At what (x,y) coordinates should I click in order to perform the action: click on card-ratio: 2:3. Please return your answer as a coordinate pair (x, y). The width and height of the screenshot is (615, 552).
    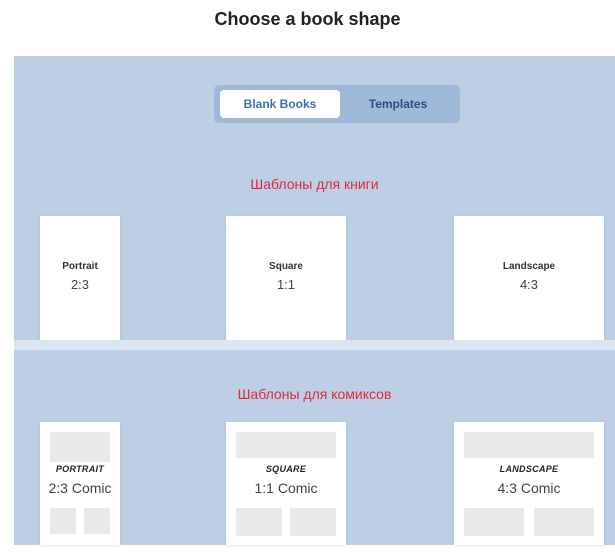
    Looking at the image, I should click on (80, 284).